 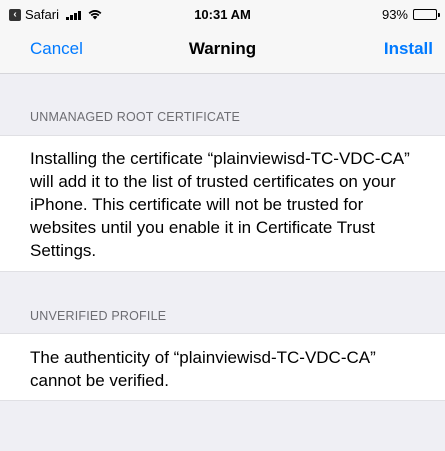 I want to click on battery-percent: 93%, so click(x=394, y=14).